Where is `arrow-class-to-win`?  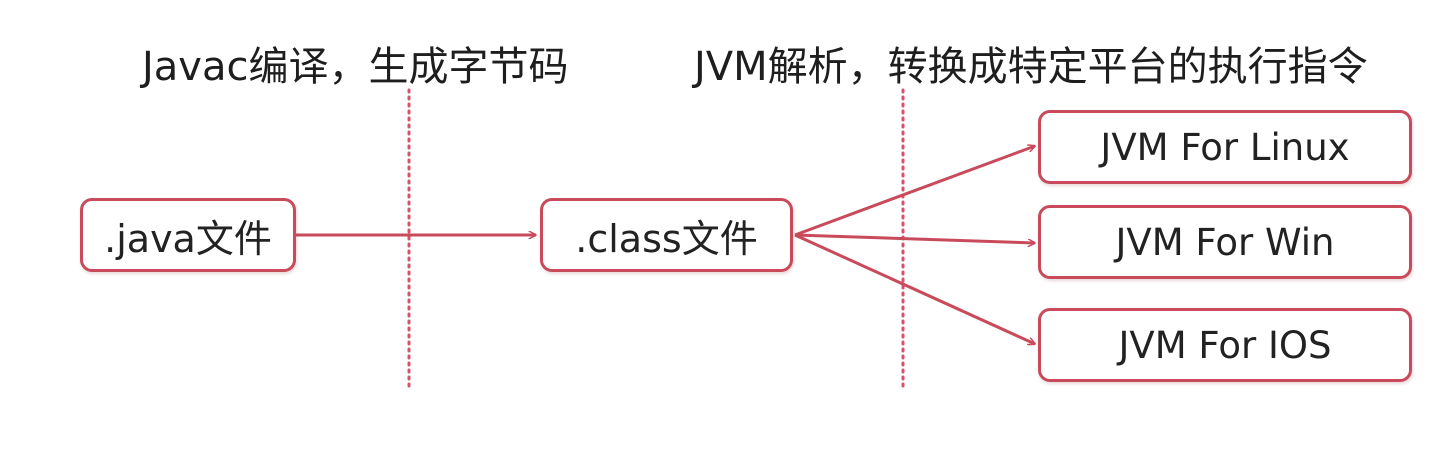 arrow-class-to-win is located at coordinates (914, 238).